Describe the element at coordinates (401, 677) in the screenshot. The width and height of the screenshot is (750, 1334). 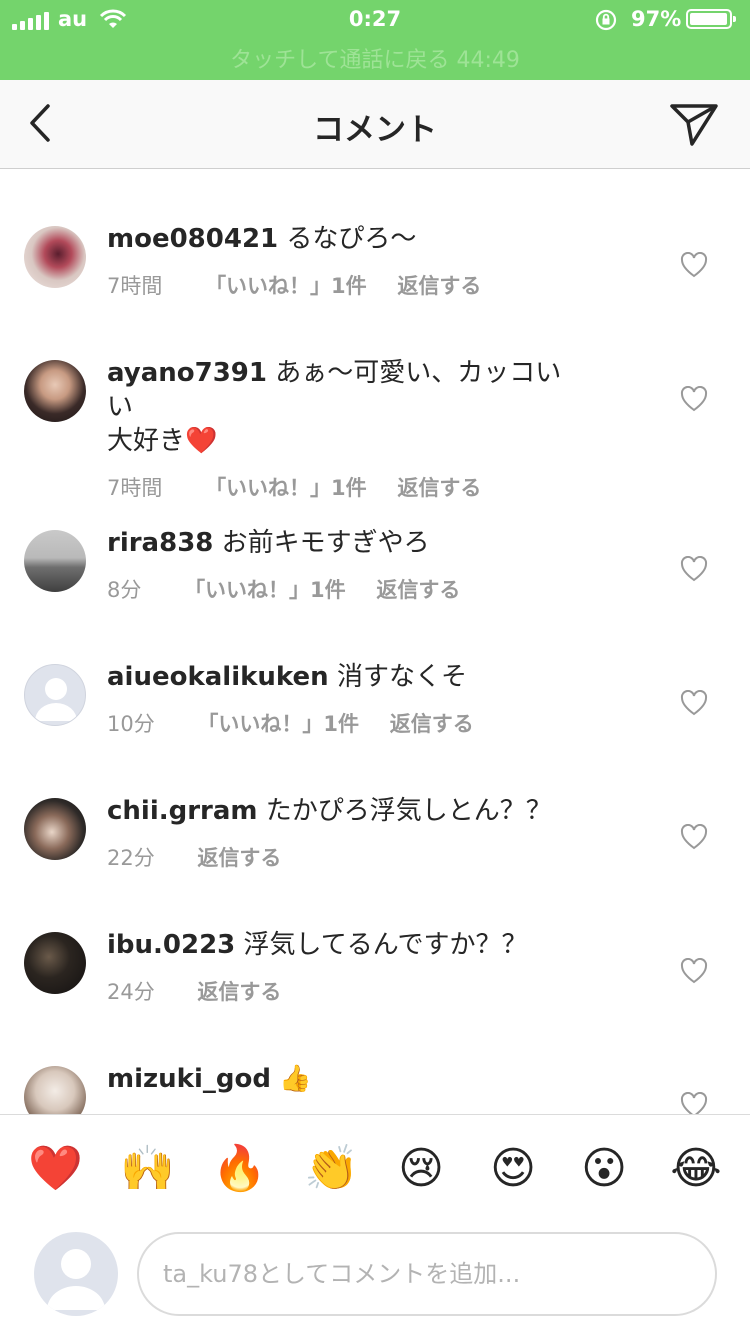
I see `comment-text: 消すなくそ` at that location.